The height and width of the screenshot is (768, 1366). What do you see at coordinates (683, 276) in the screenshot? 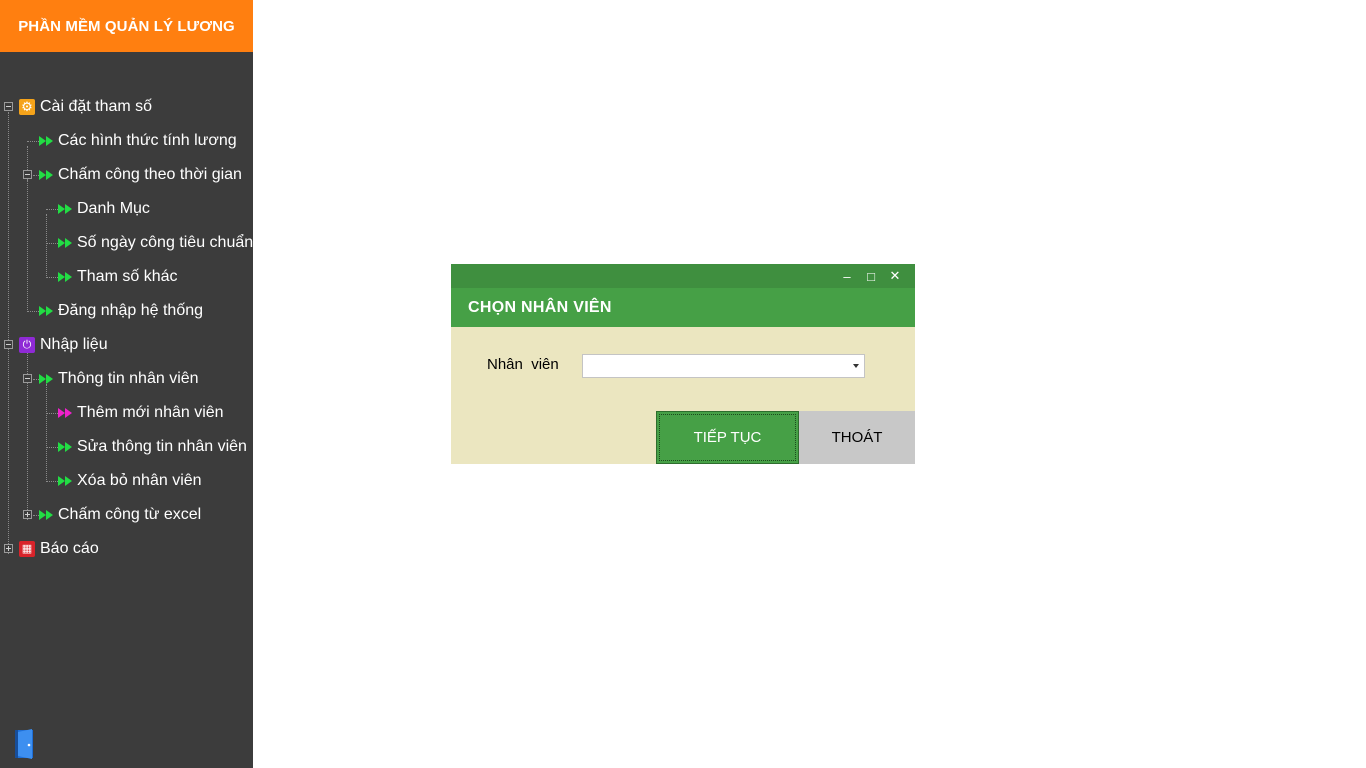
I see `dialog-titlebar: – □ ✕` at bounding box center [683, 276].